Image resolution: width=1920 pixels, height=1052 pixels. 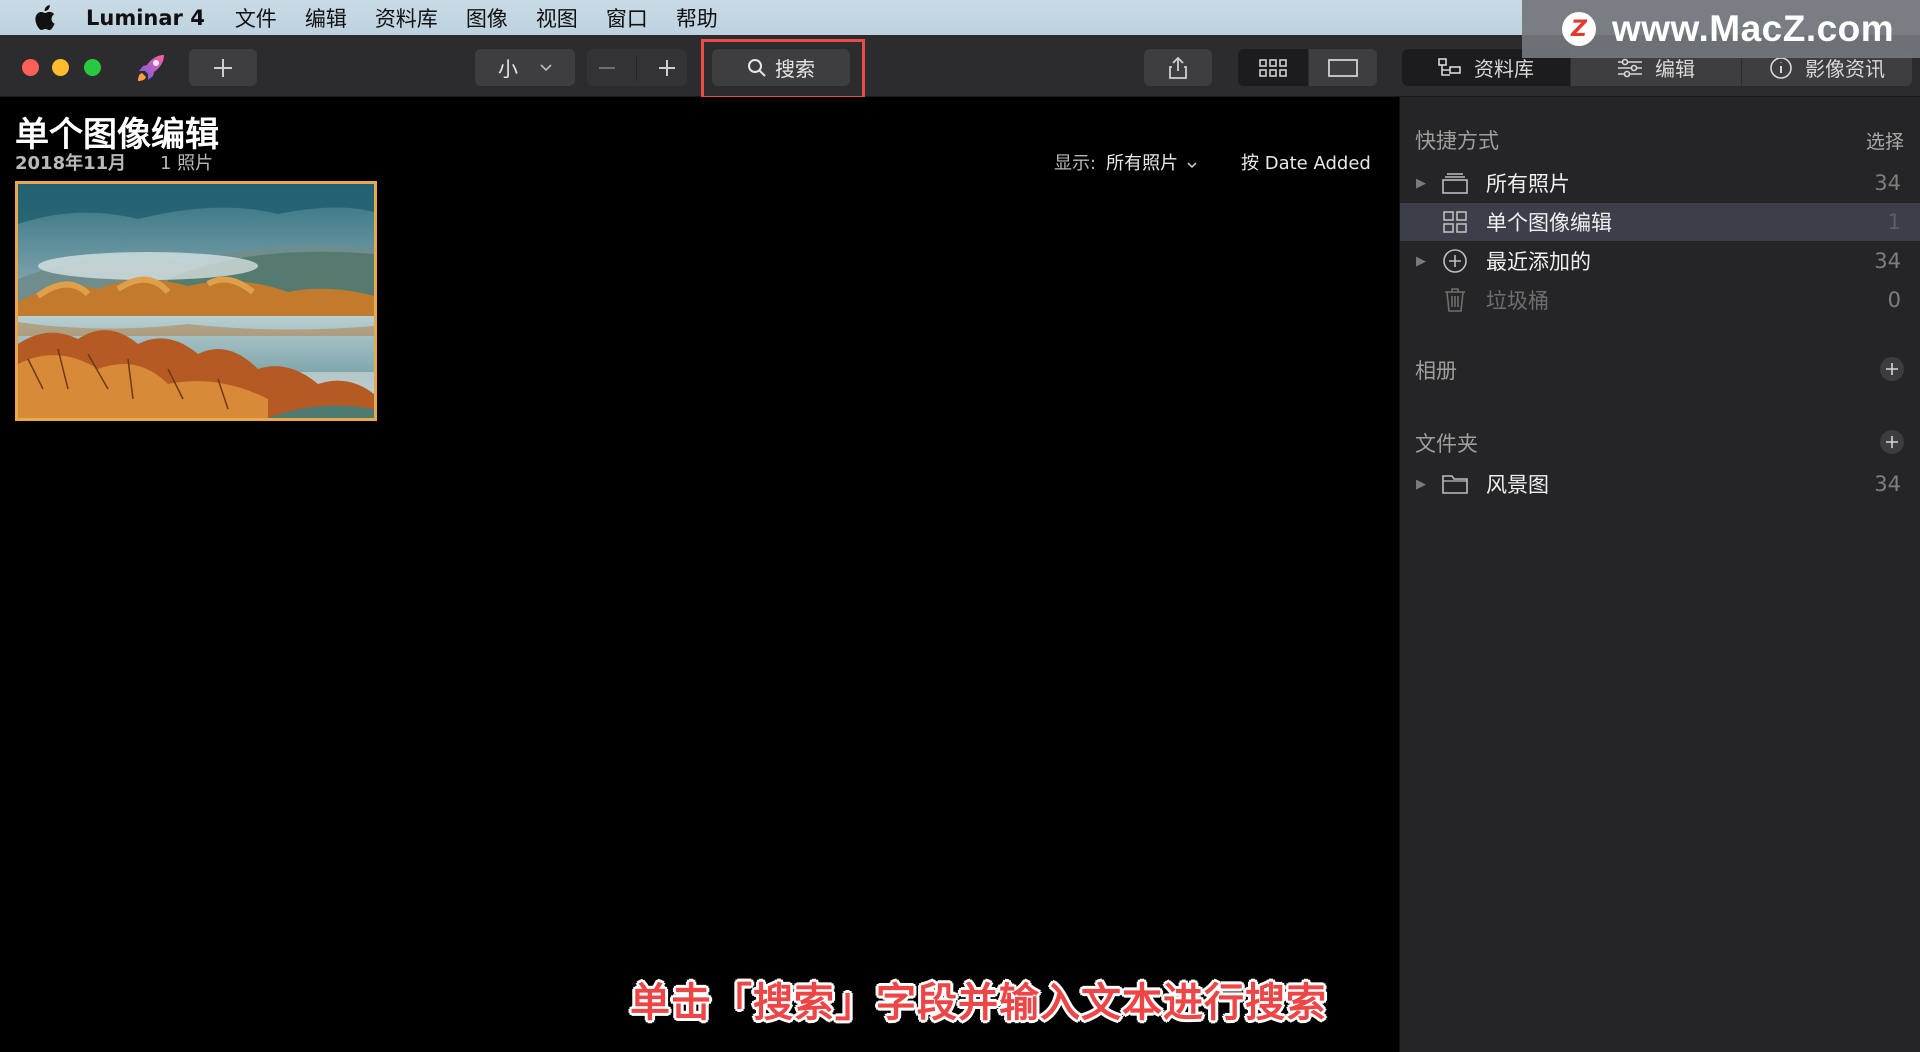 I want to click on plus-circle-icon, so click(x=1455, y=261).